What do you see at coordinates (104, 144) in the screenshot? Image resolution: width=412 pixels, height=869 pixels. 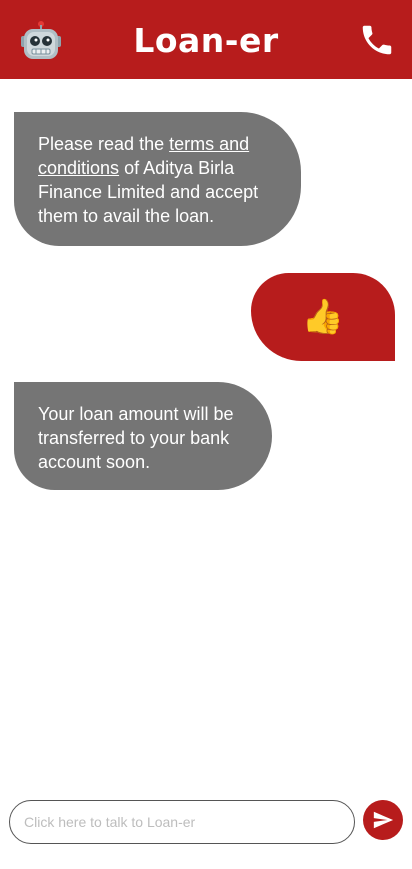 I see `message-text: Please read the` at bounding box center [104, 144].